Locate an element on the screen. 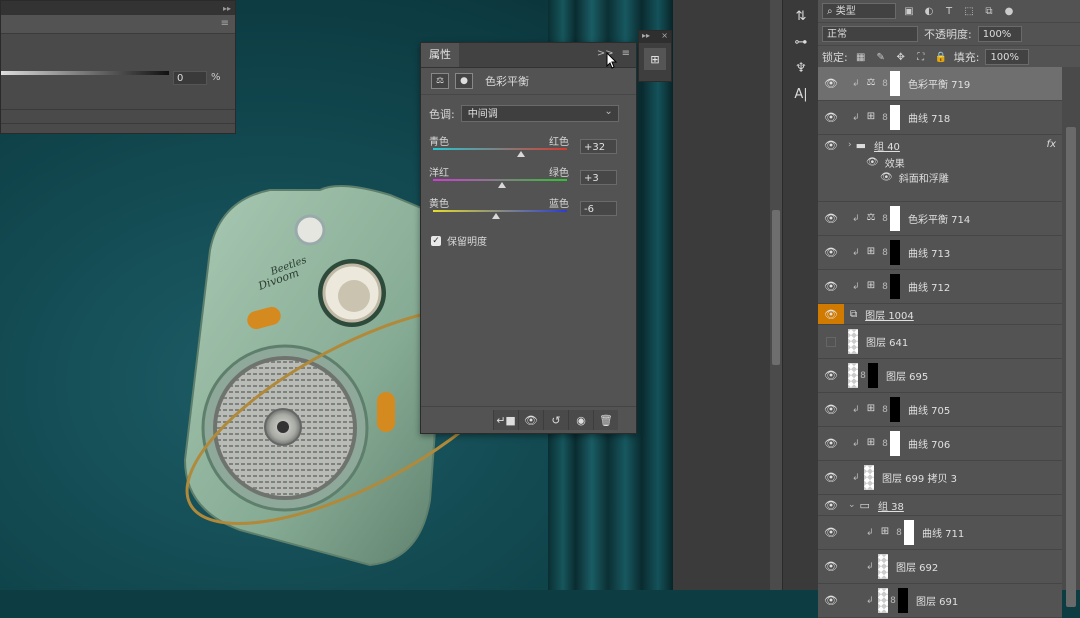 This screenshot has width=1080, height=618. cyan-red-track is located at coordinates (500, 149).